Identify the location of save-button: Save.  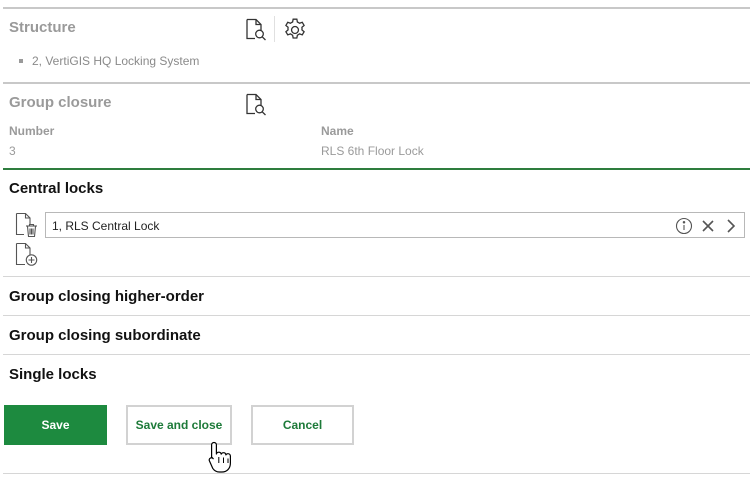
(55, 425).